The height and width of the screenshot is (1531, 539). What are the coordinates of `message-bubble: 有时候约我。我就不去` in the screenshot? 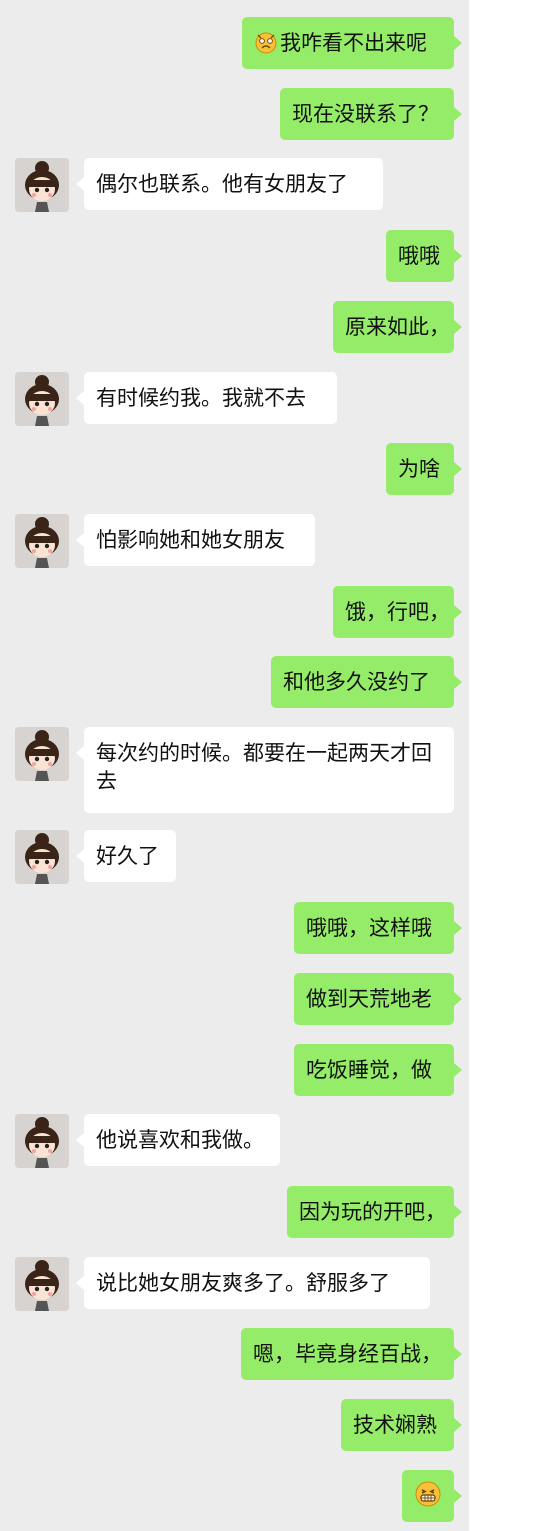 It's located at (206, 398).